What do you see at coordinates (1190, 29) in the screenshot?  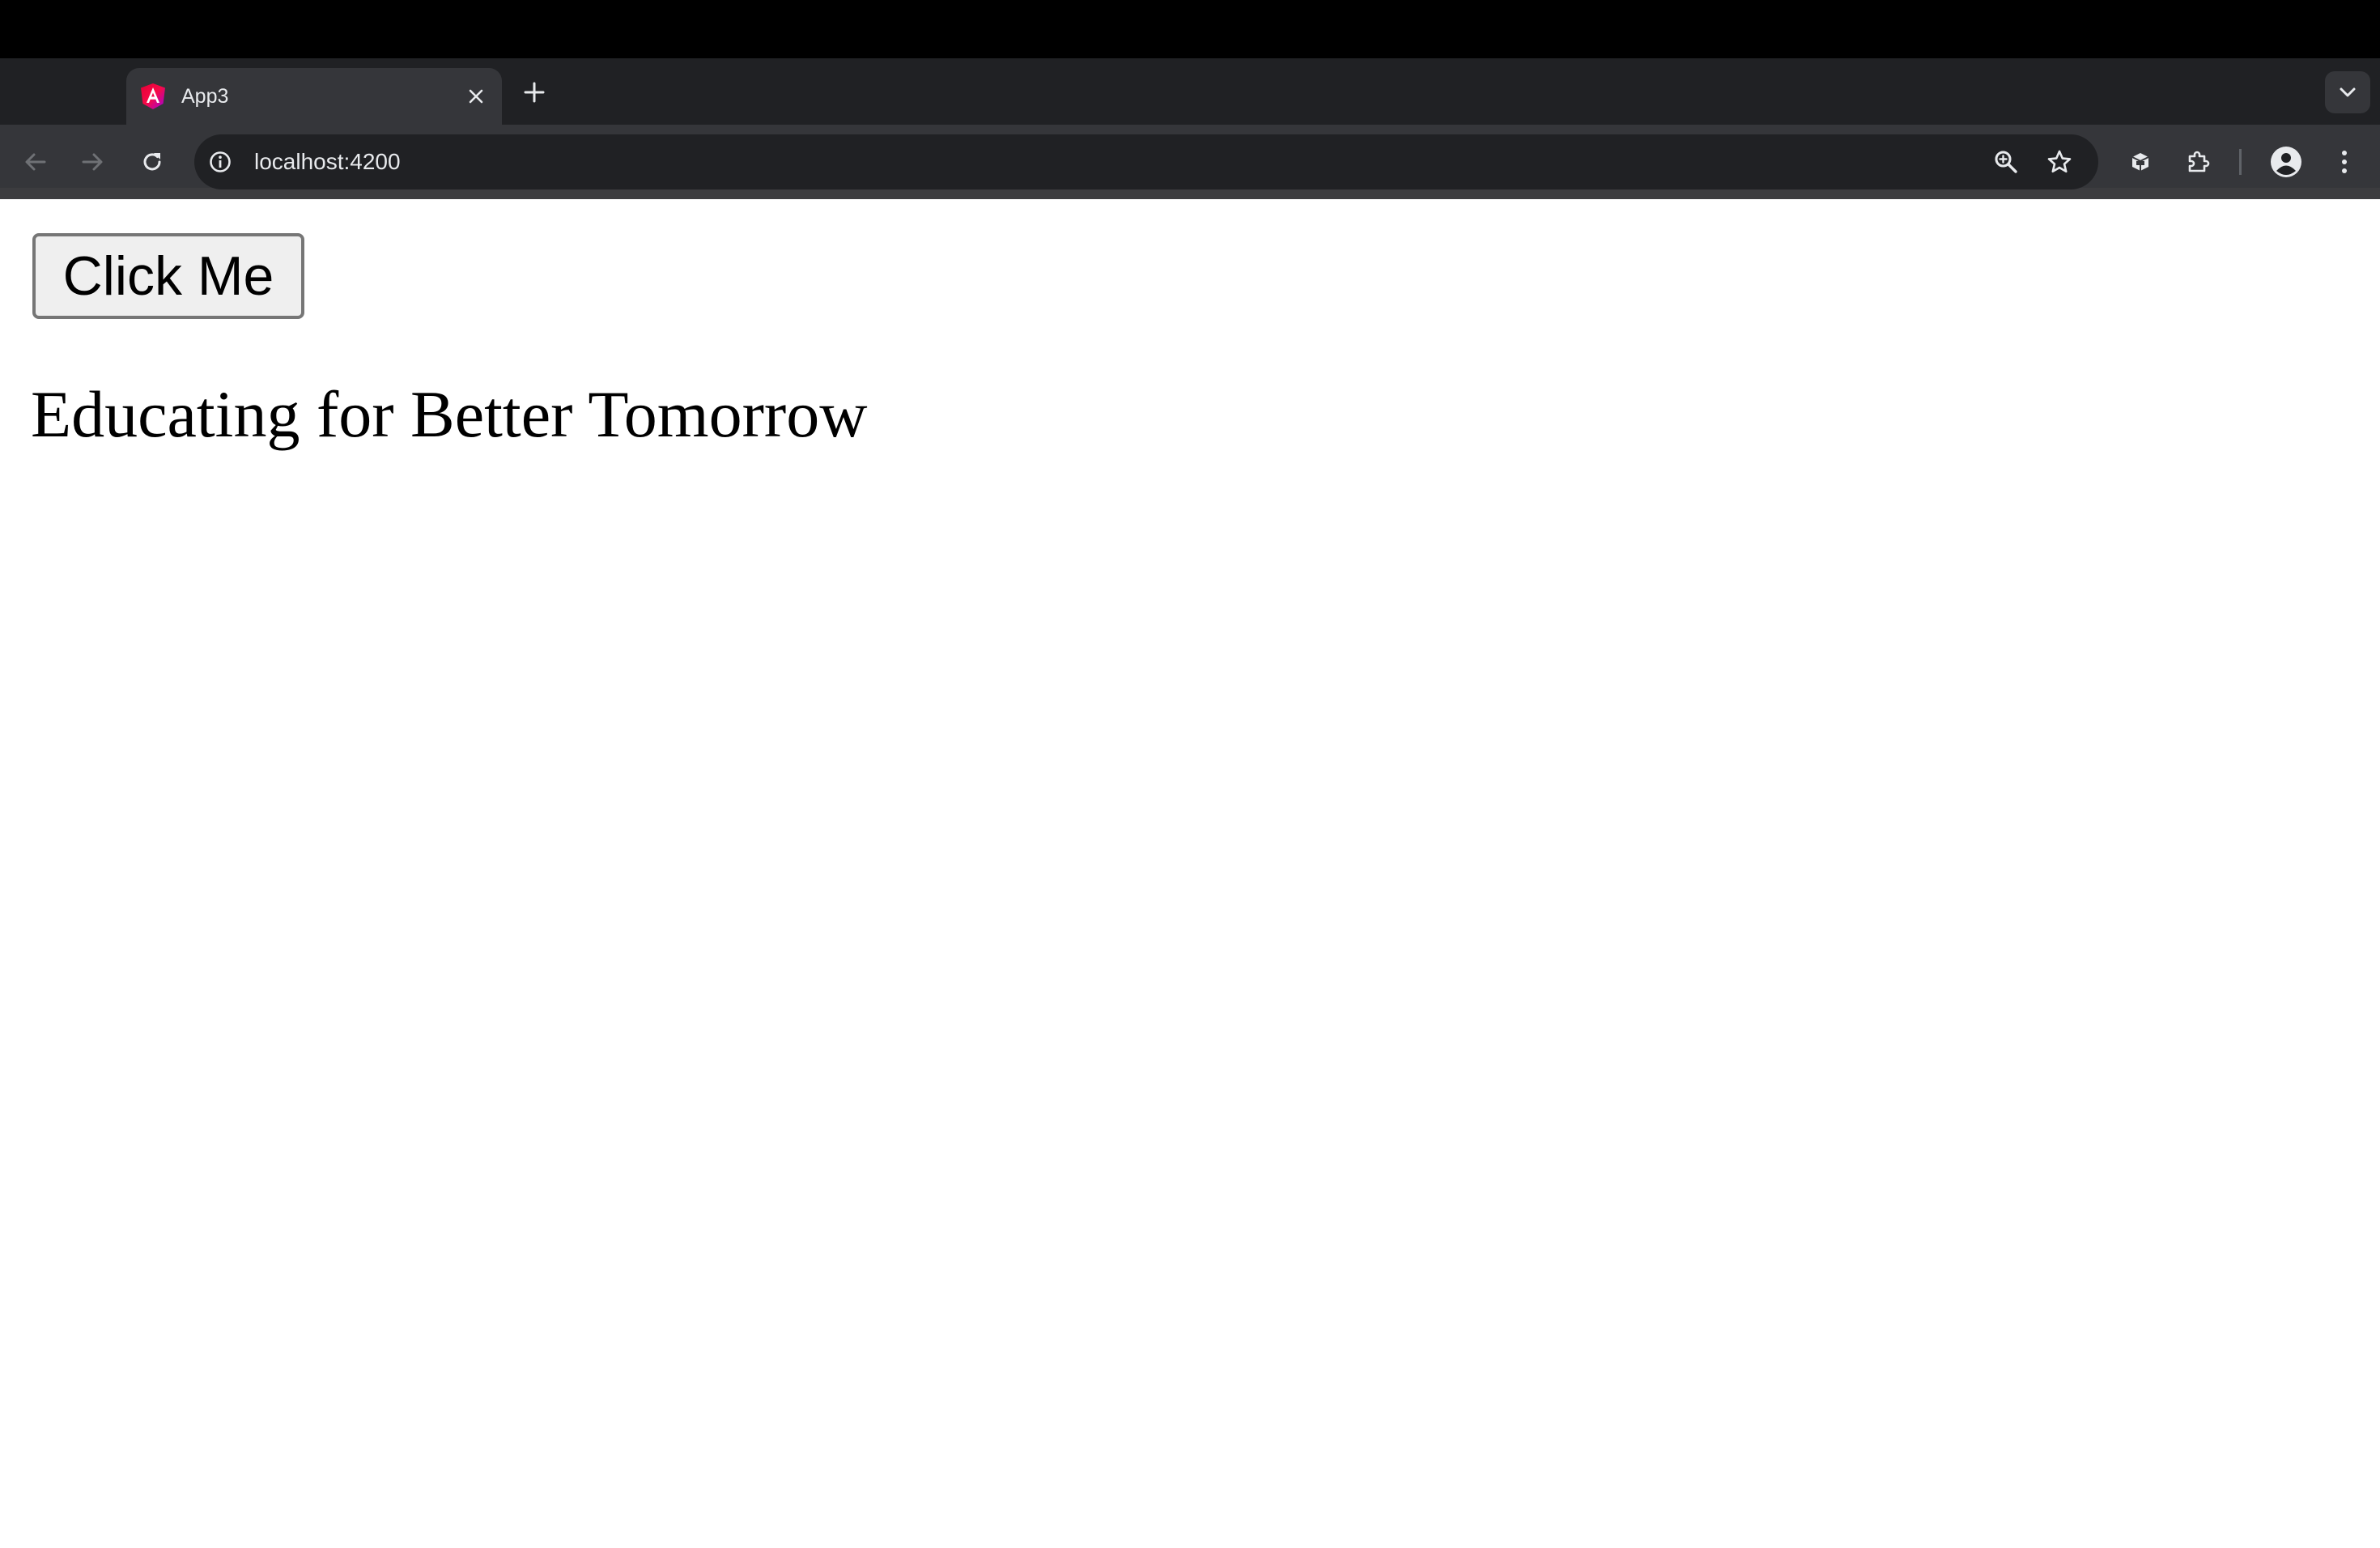 I see `os-menu-bar` at bounding box center [1190, 29].